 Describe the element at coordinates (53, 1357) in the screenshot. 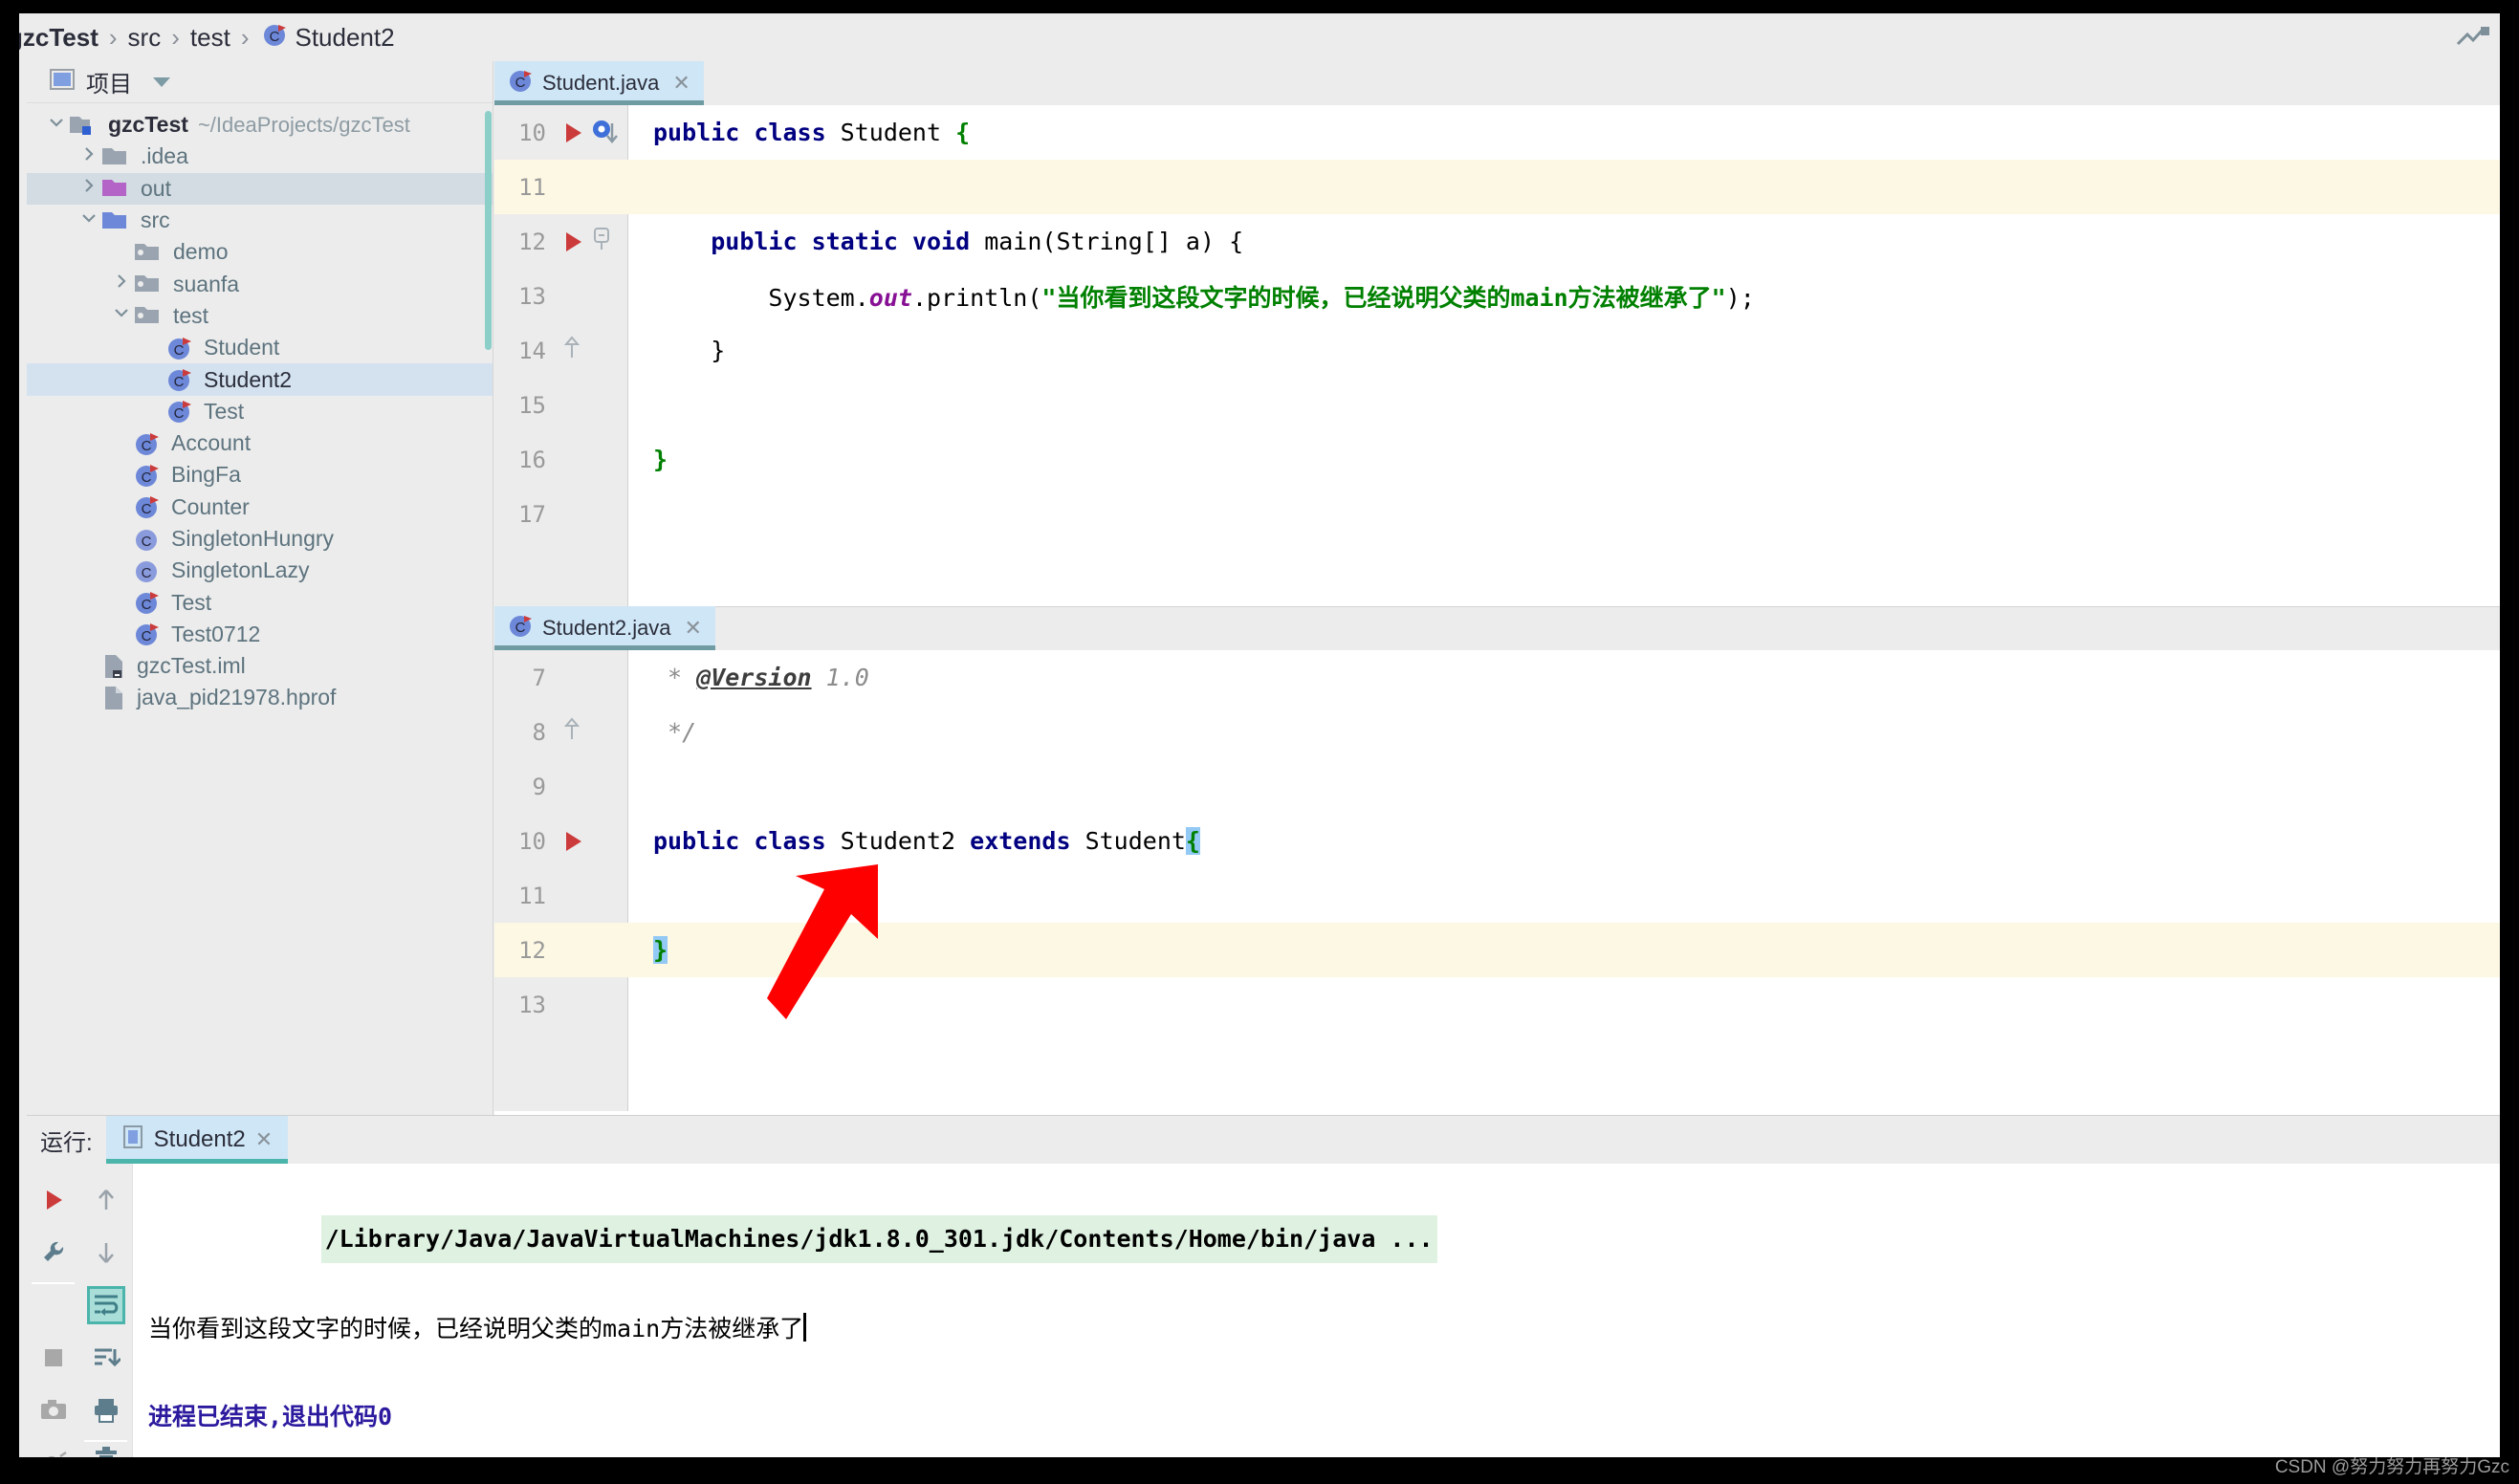

I see `stop-button` at that location.